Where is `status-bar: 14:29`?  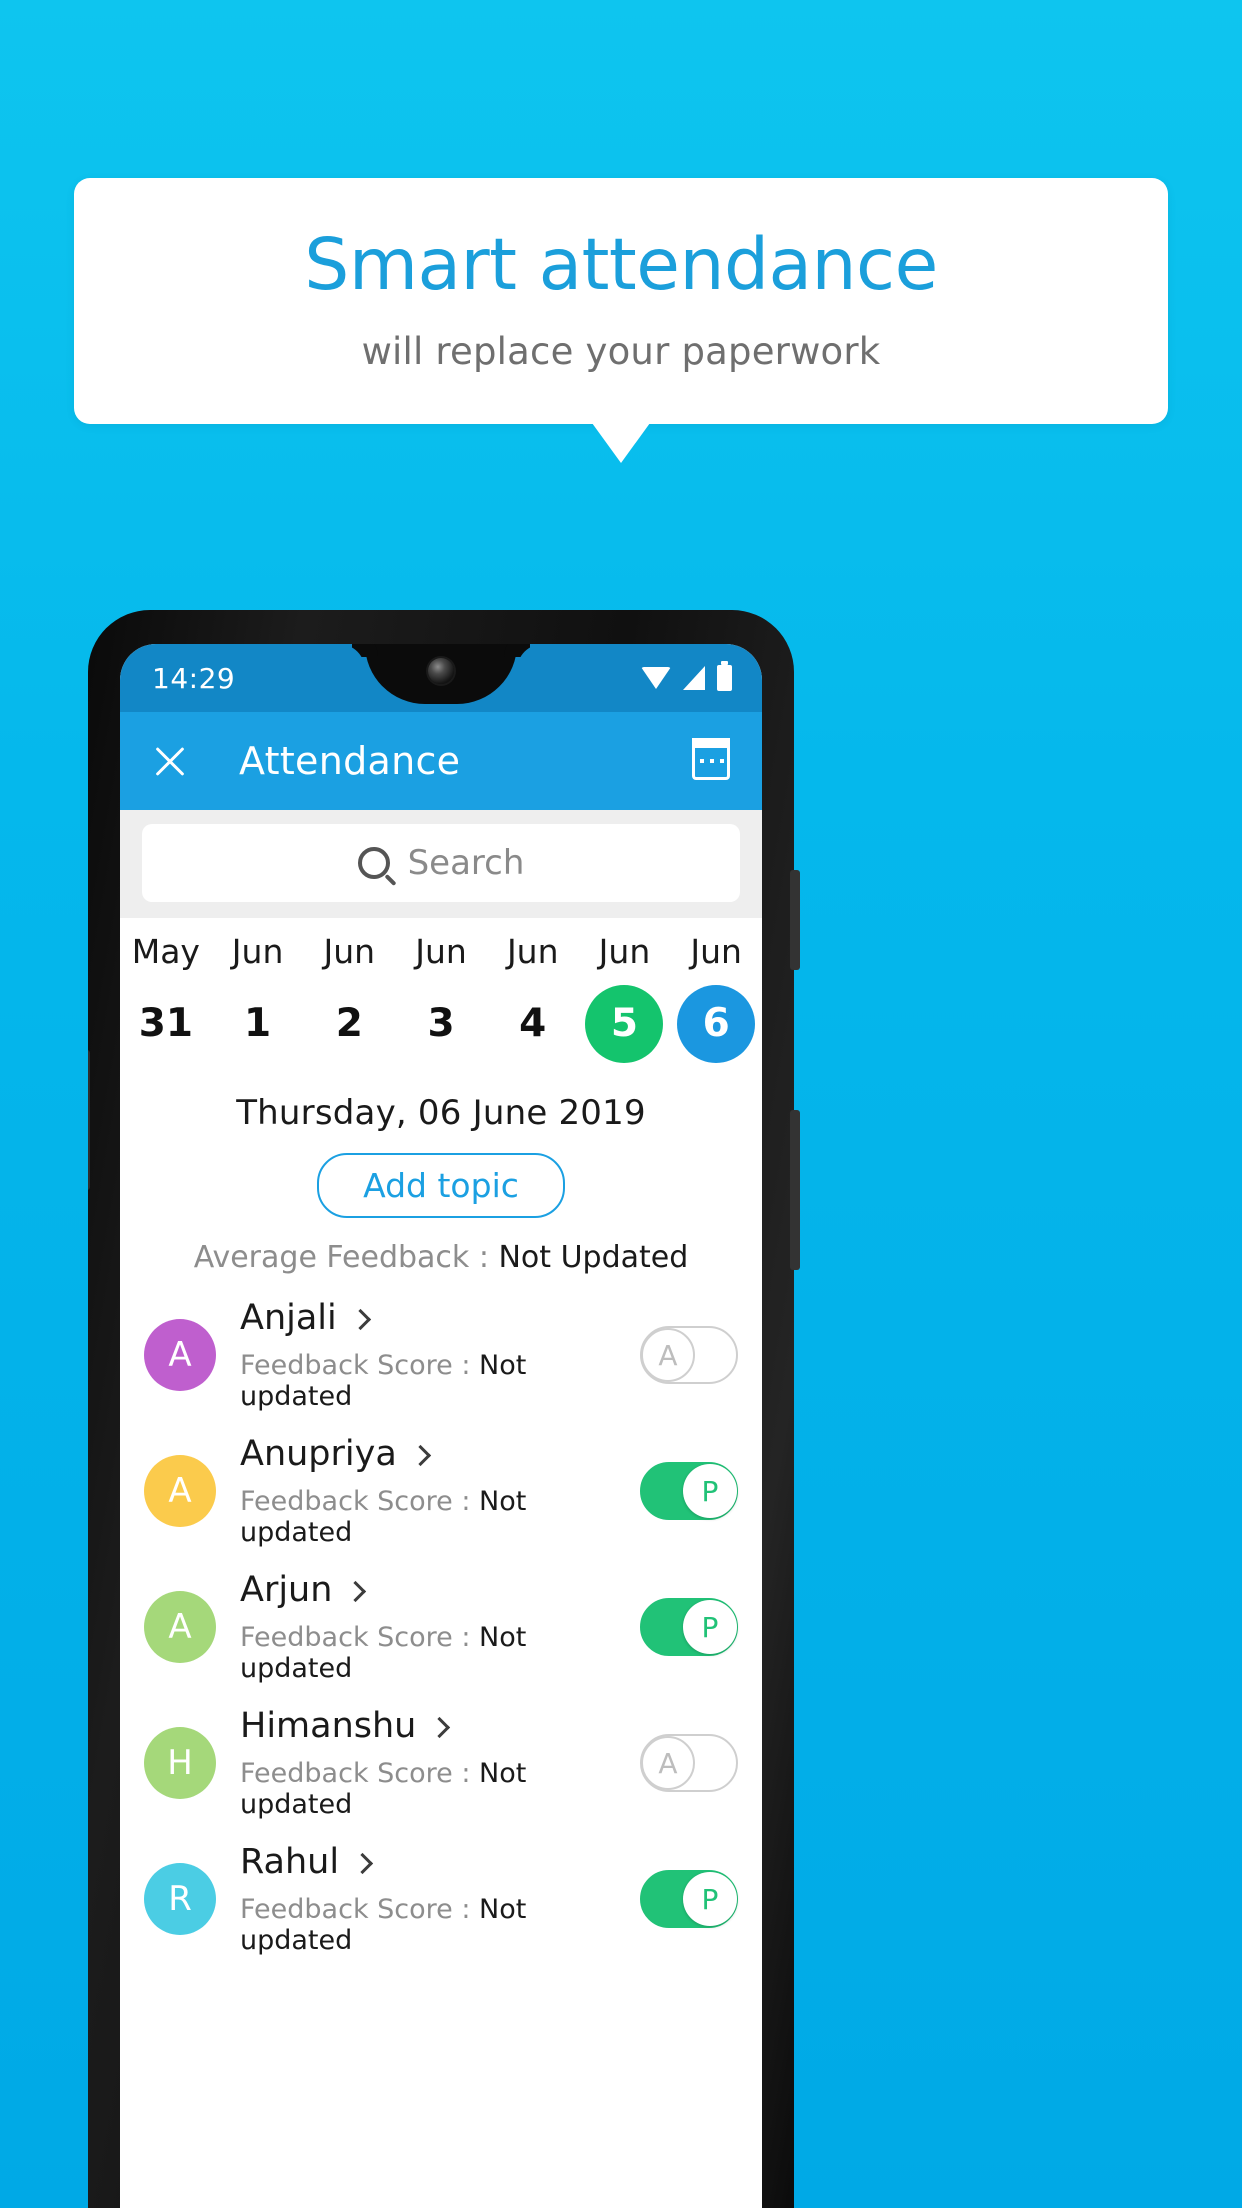 status-bar: 14:29 is located at coordinates (441, 678).